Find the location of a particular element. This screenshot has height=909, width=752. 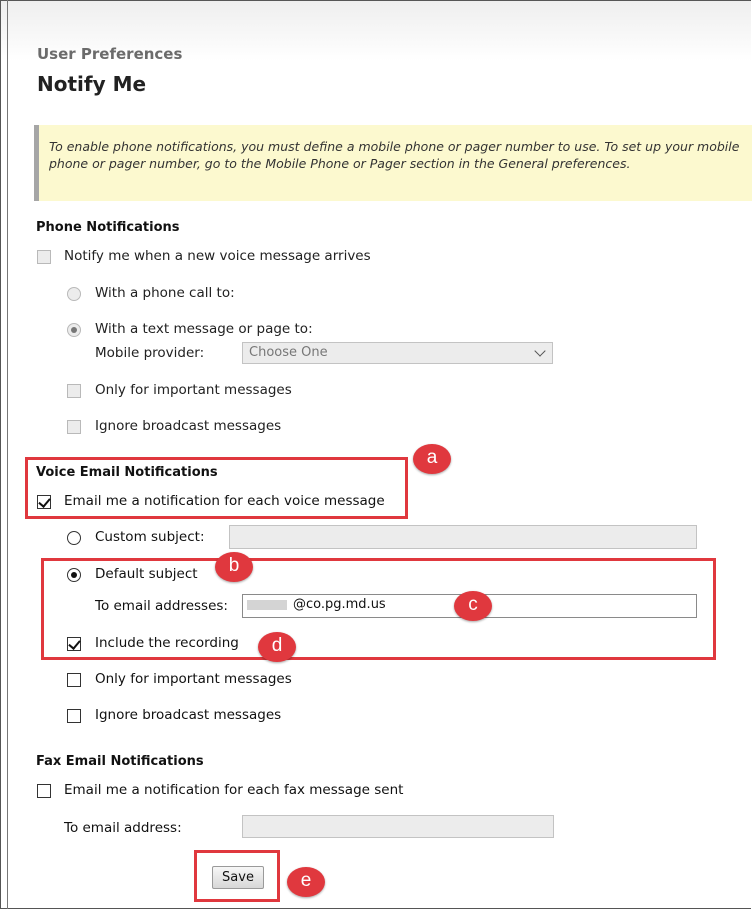

annotation-box-e is located at coordinates (237, 876).